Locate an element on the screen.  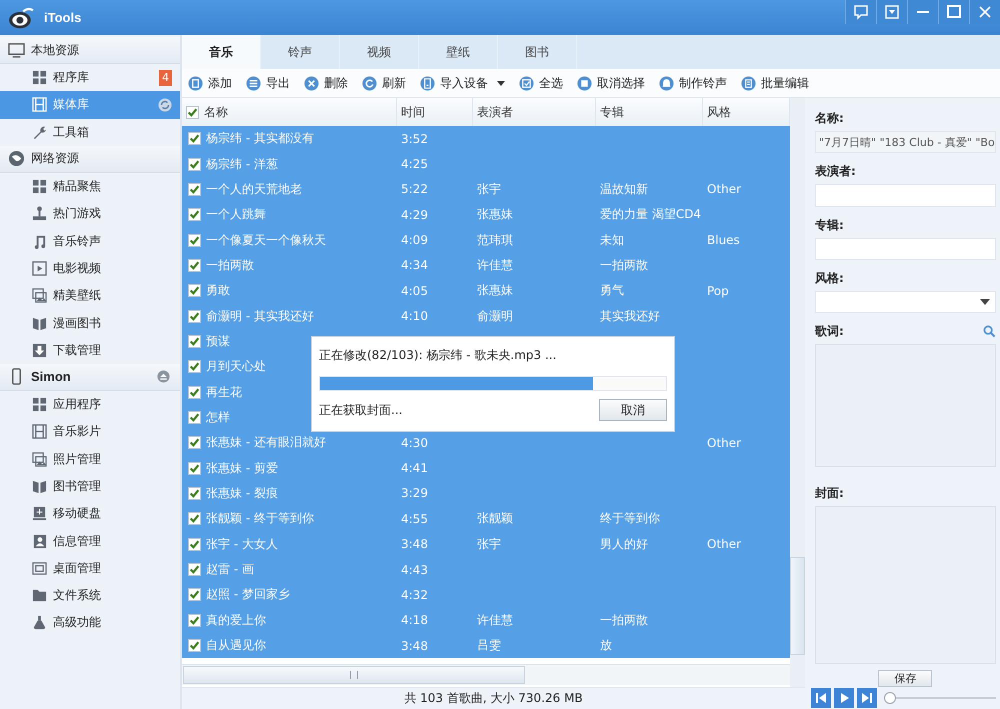
previous-icon is located at coordinates (821, 698).